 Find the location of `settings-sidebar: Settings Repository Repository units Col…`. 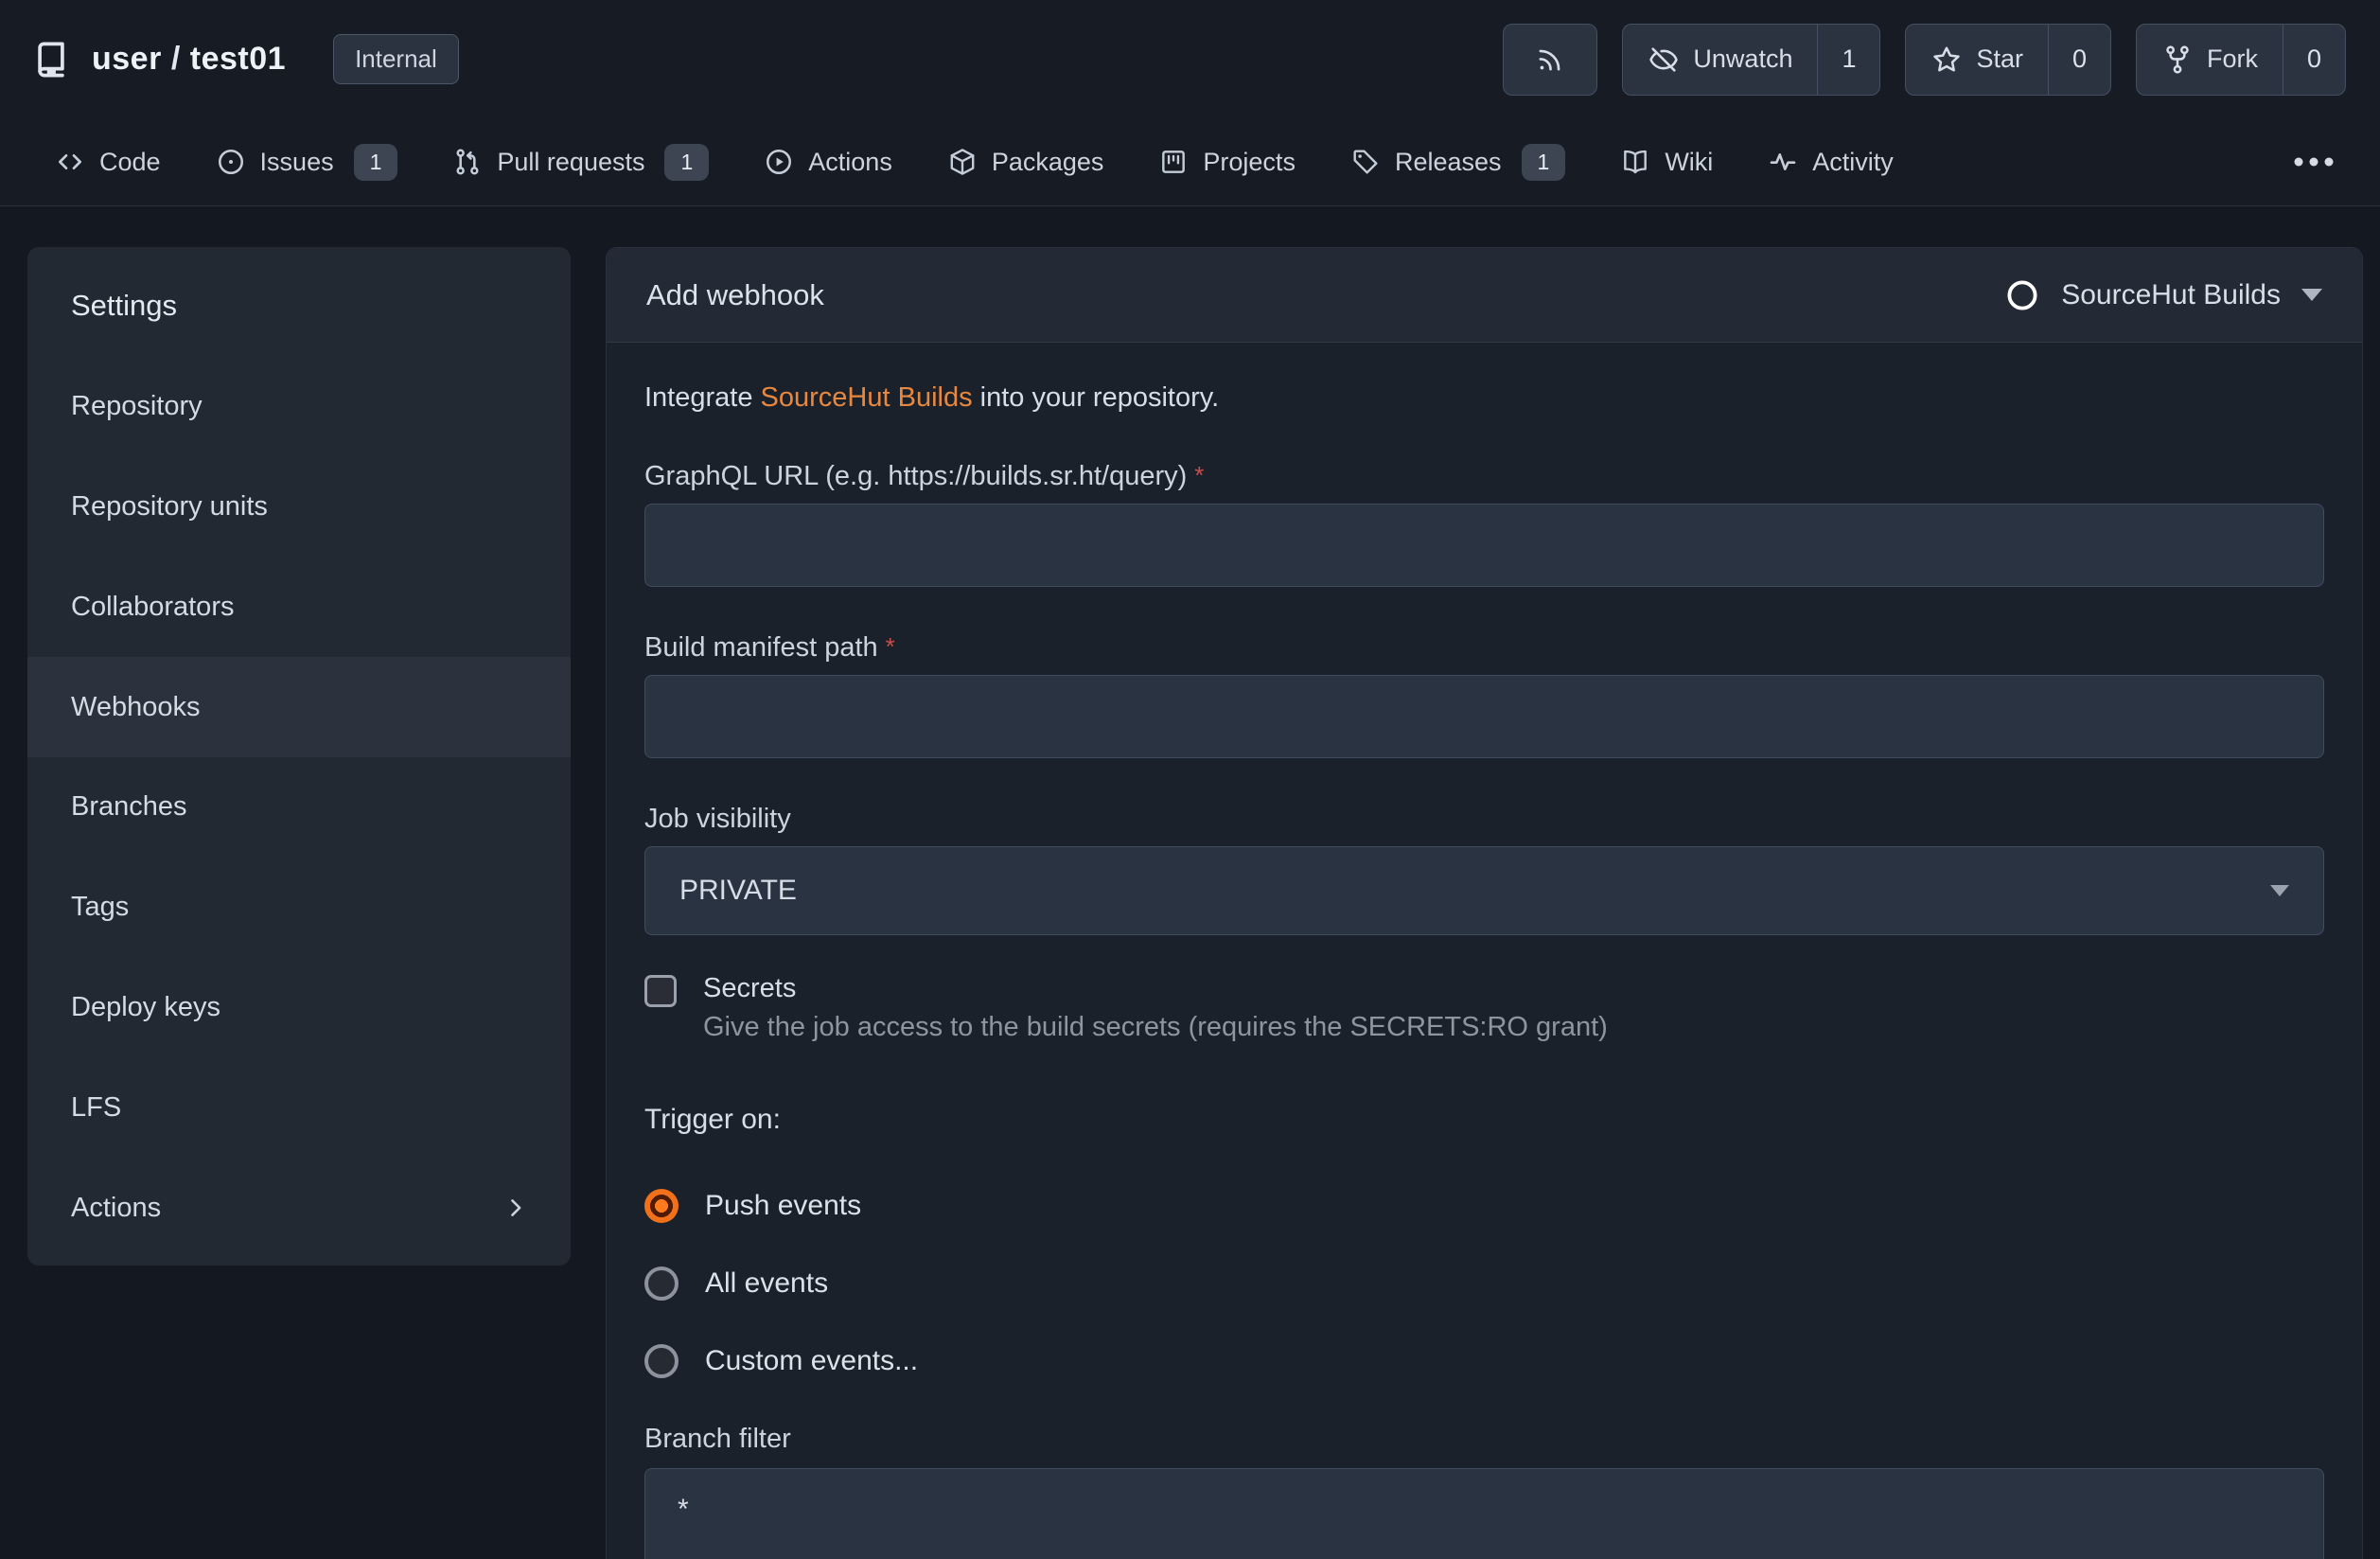

settings-sidebar: Settings Repository Repository units Col… is located at coordinates (299, 756).